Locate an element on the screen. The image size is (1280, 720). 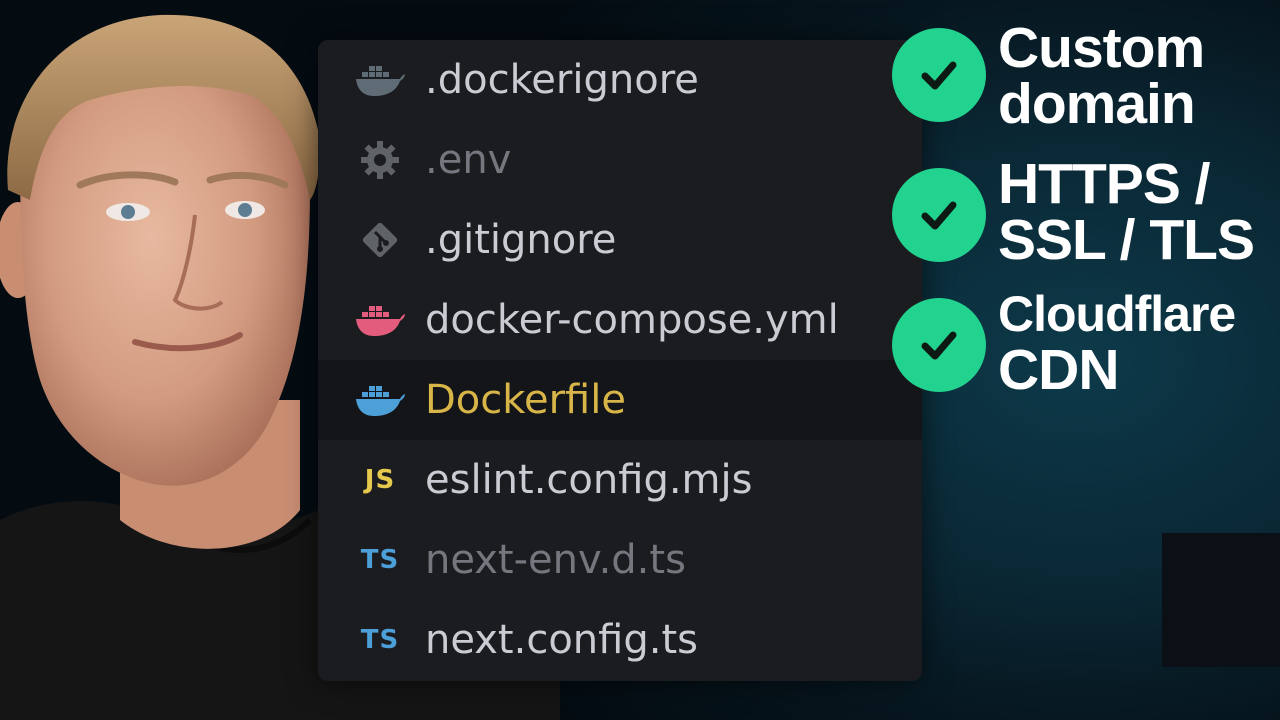
file-row-dockerfile: Dockerfile is located at coordinates (620, 400).